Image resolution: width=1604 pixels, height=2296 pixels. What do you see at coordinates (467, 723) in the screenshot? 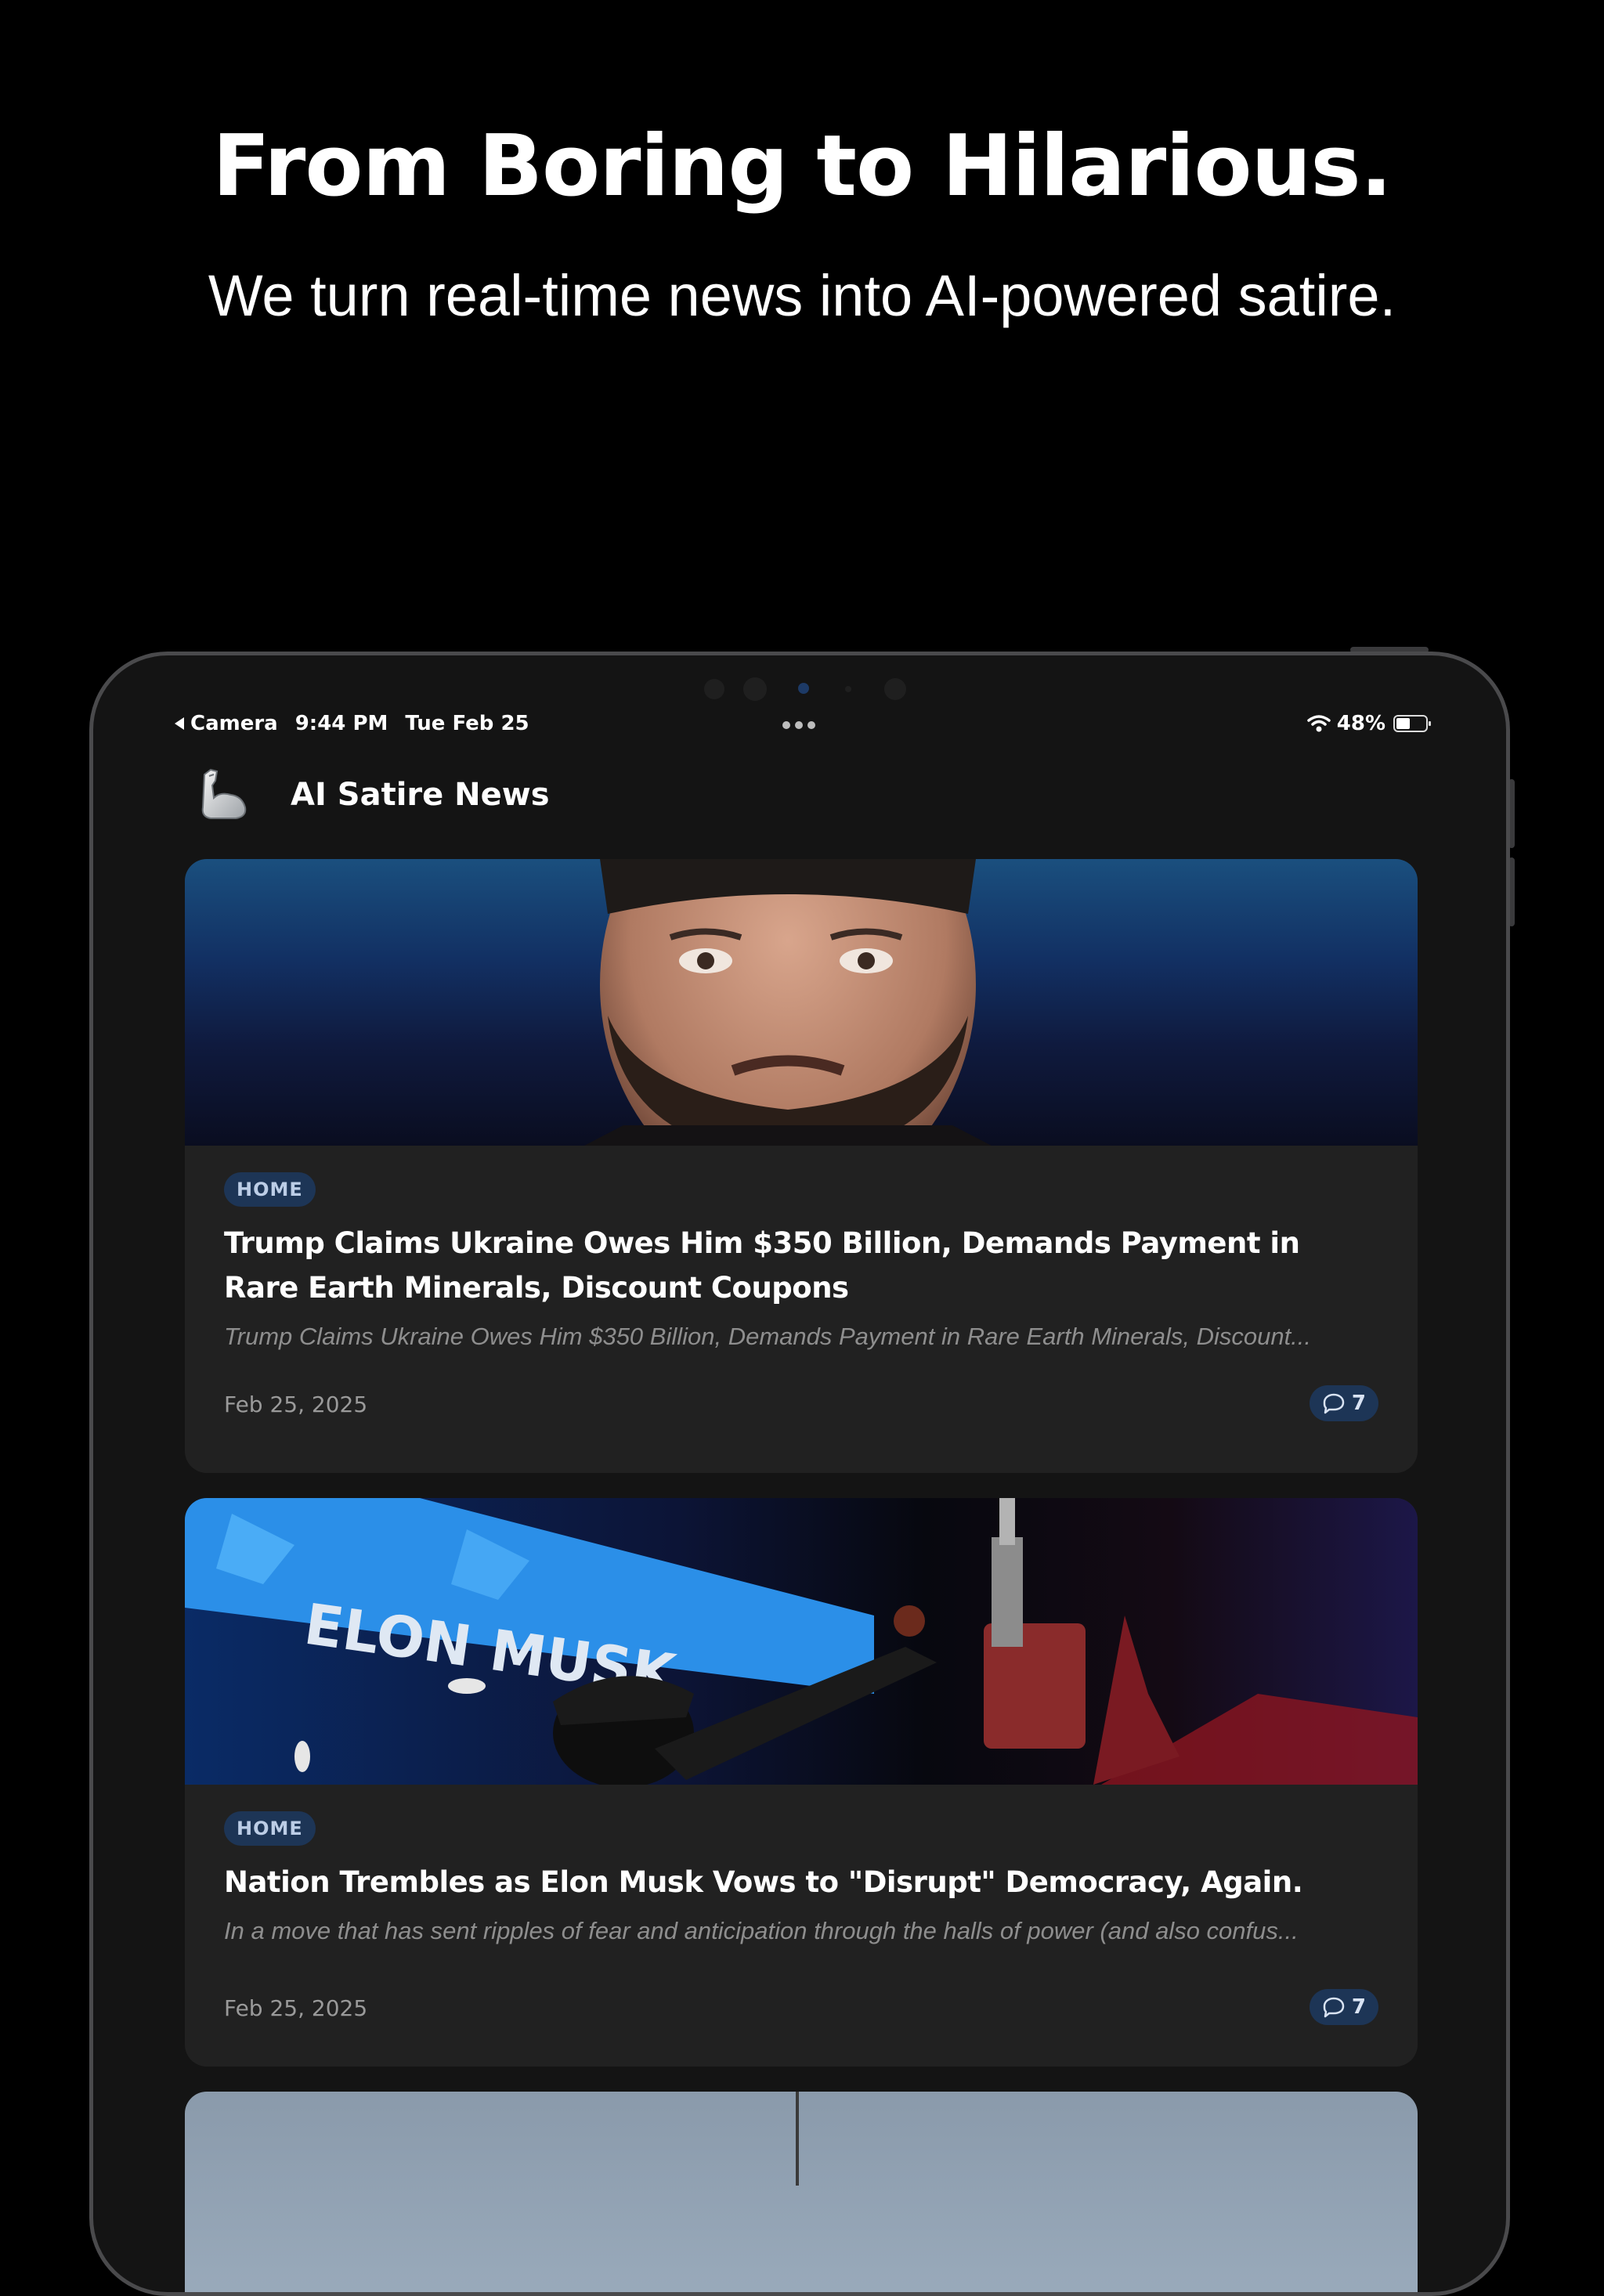
I see `status-date: Tue Feb 25` at bounding box center [467, 723].